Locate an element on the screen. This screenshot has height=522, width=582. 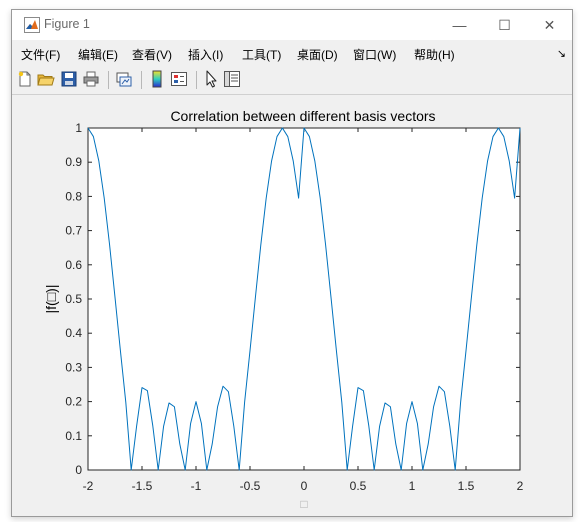
y-tick-label: 0.6 is located at coordinates (73, 265).